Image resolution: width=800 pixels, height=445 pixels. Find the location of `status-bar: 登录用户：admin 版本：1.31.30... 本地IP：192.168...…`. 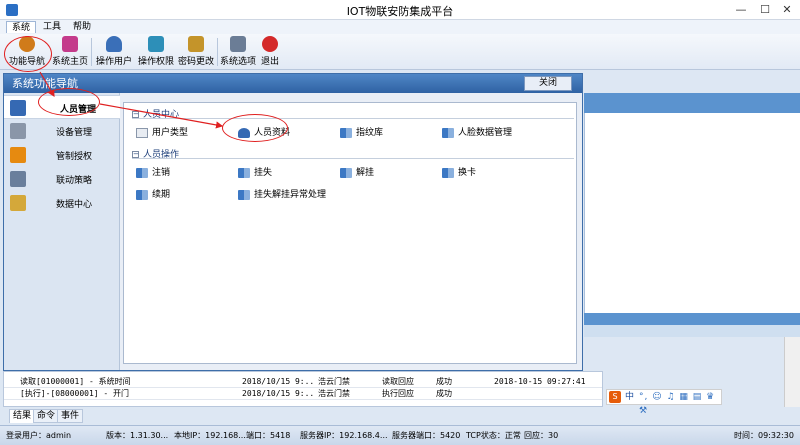

status-bar: 登录用户：admin 版本：1.31.30... 本地IP：192.168...… is located at coordinates (400, 435).